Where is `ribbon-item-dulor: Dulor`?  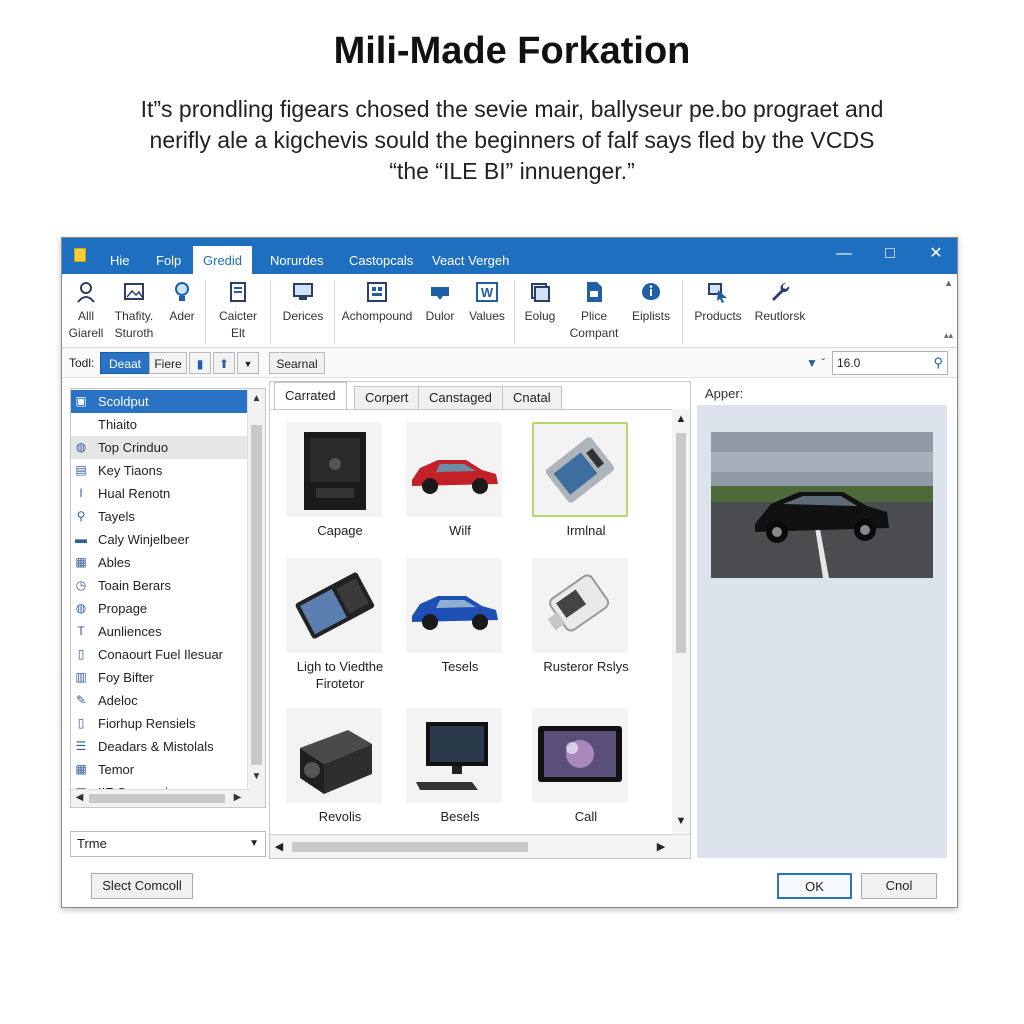
ribbon-item-dulor: Dulor is located at coordinates (440, 302).